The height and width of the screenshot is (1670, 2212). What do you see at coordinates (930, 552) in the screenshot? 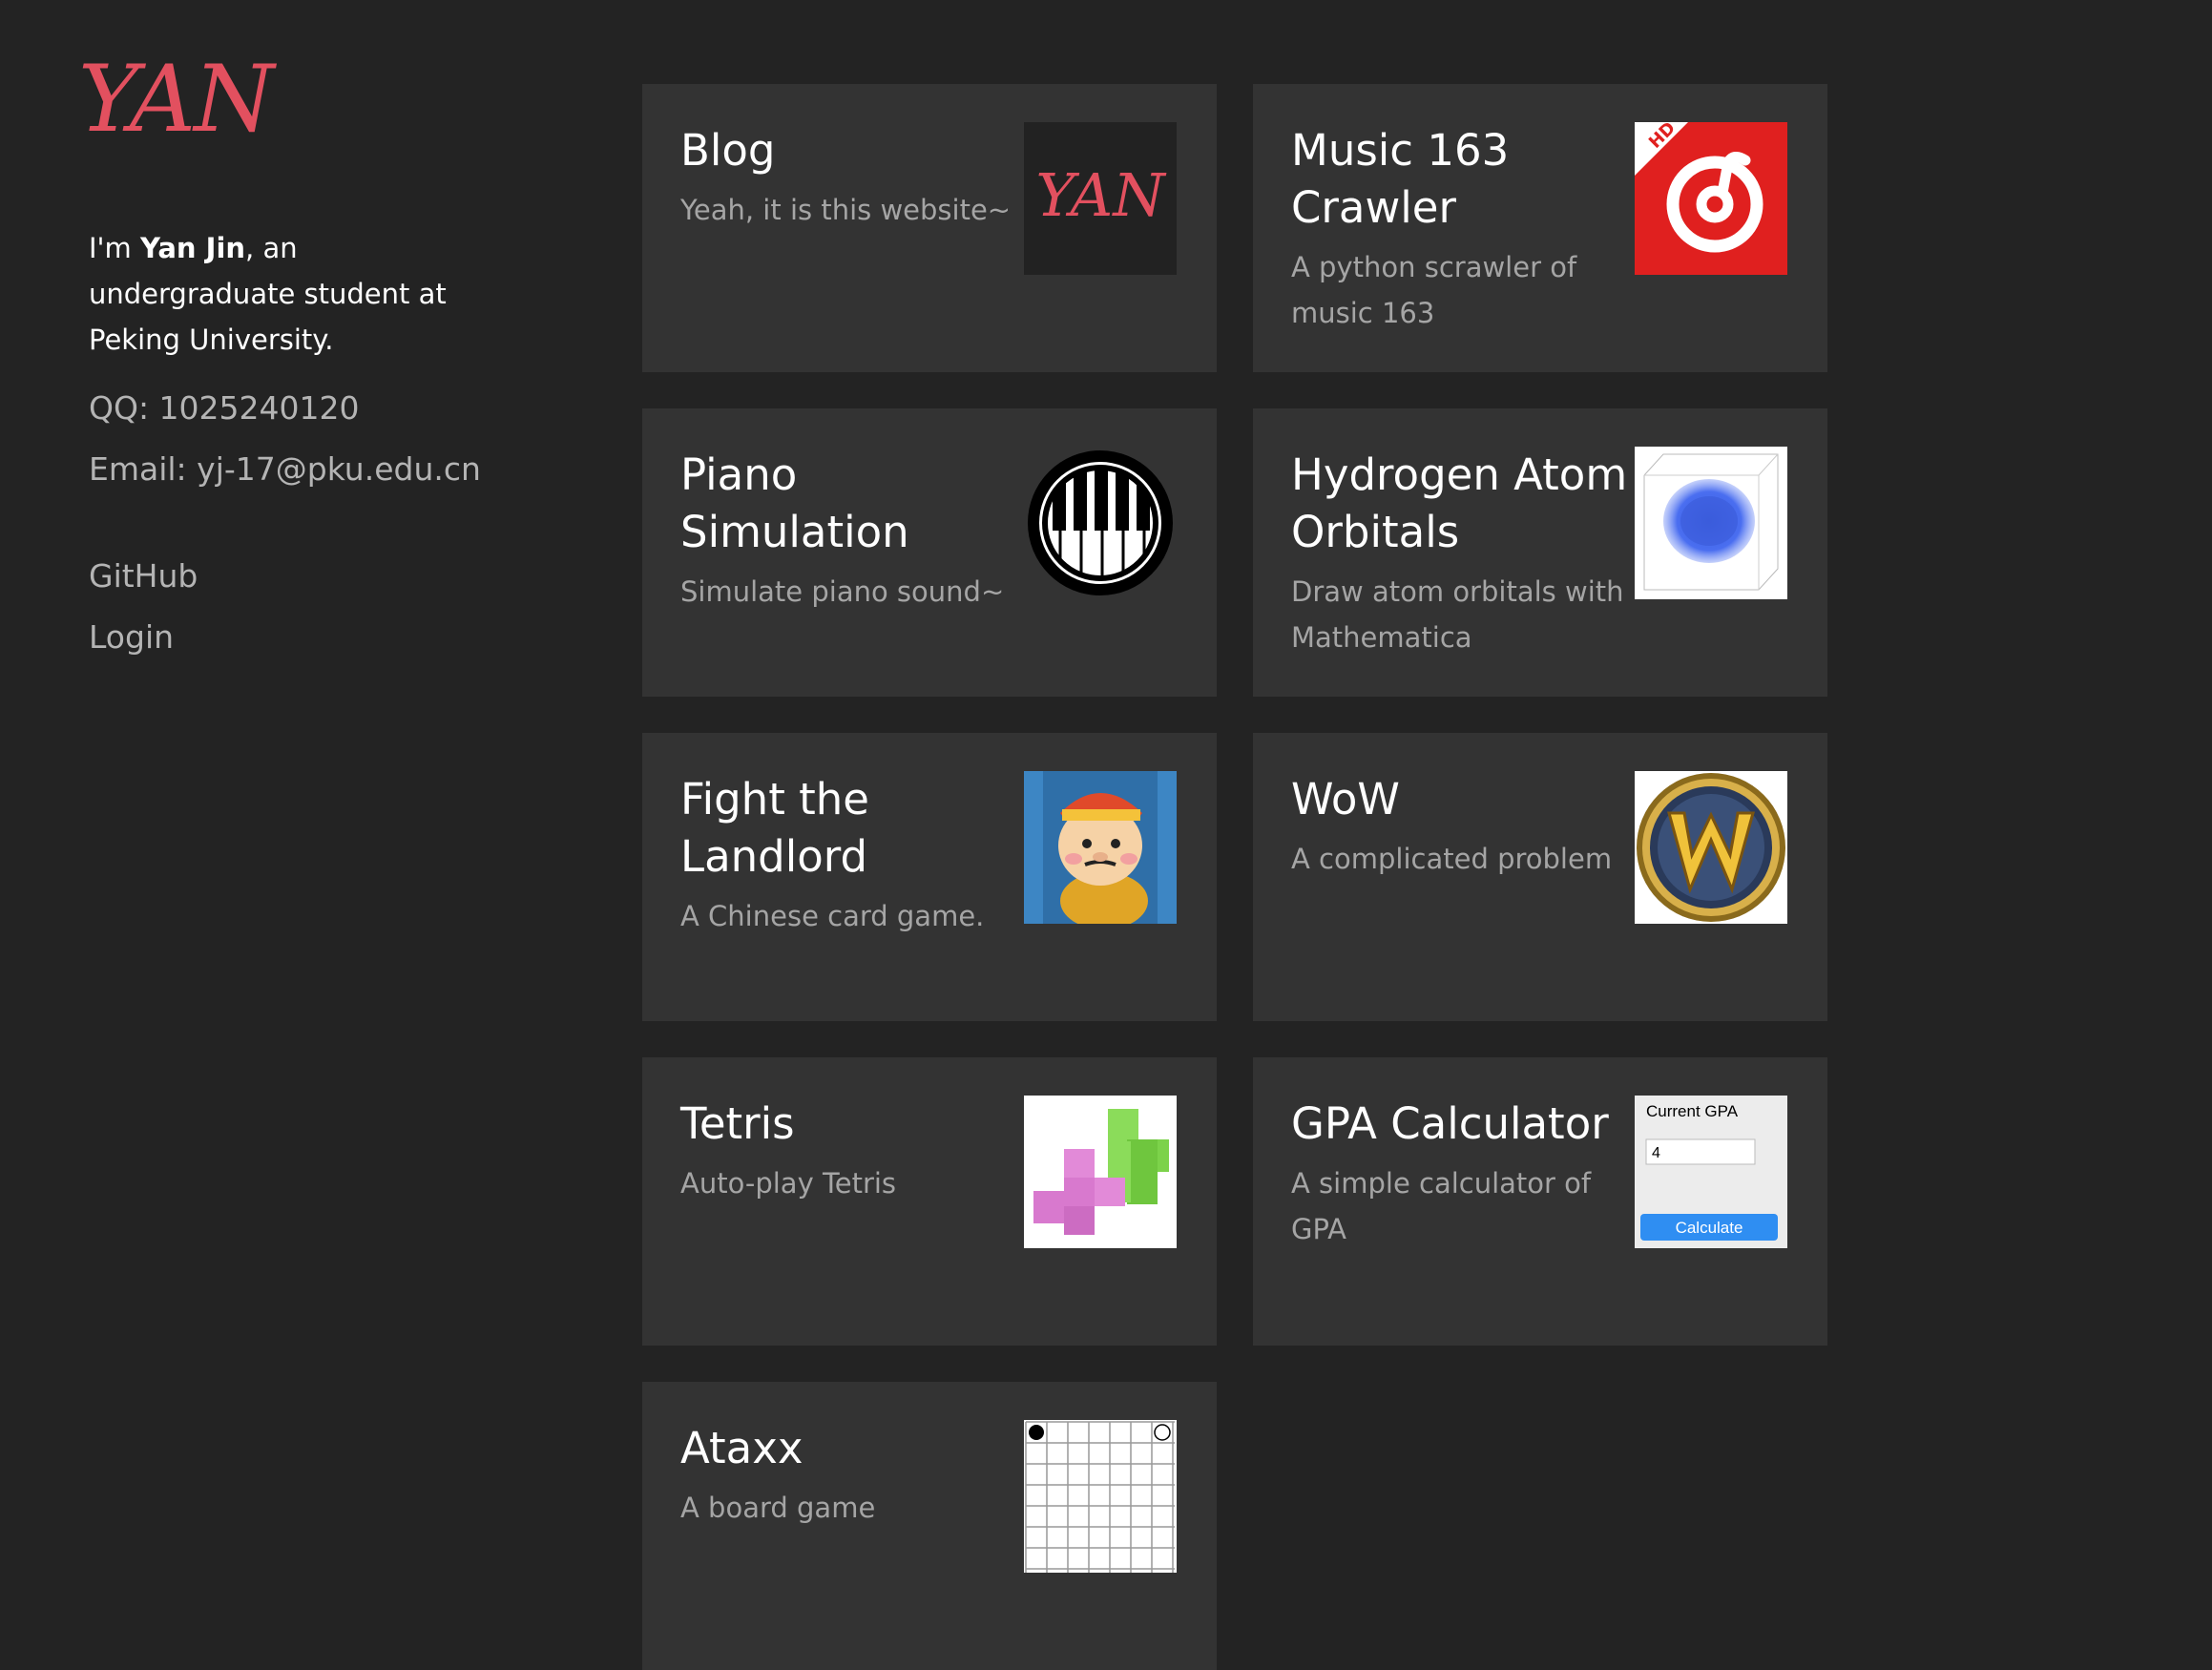
I see `project-card-piano: Piano Simulation Simulate piano sound~` at bounding box center [930, 552].